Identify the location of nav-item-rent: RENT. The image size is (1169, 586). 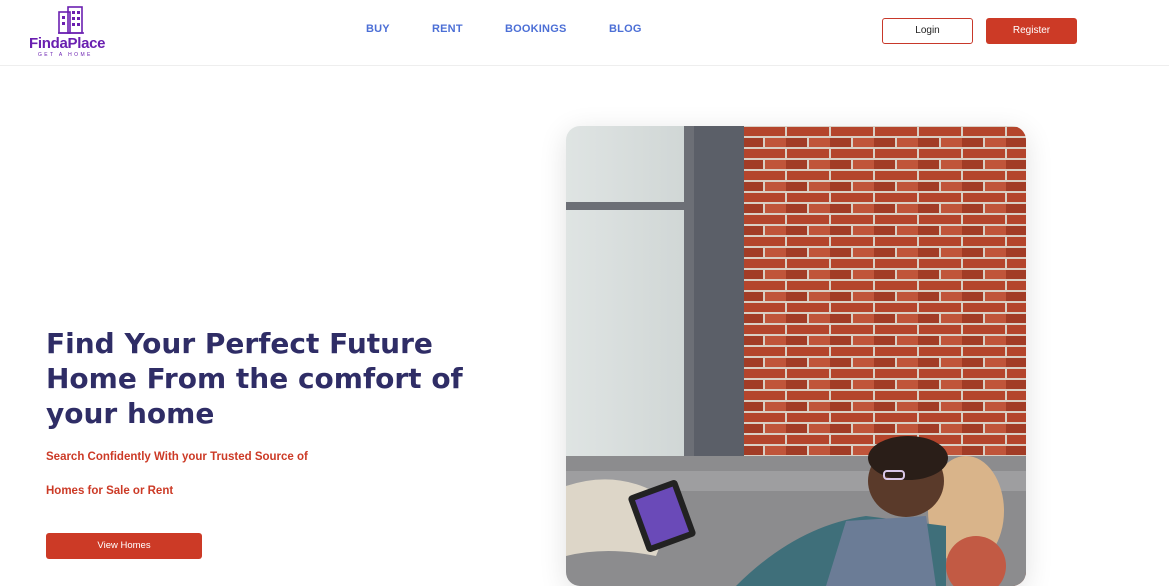
(447, 29).